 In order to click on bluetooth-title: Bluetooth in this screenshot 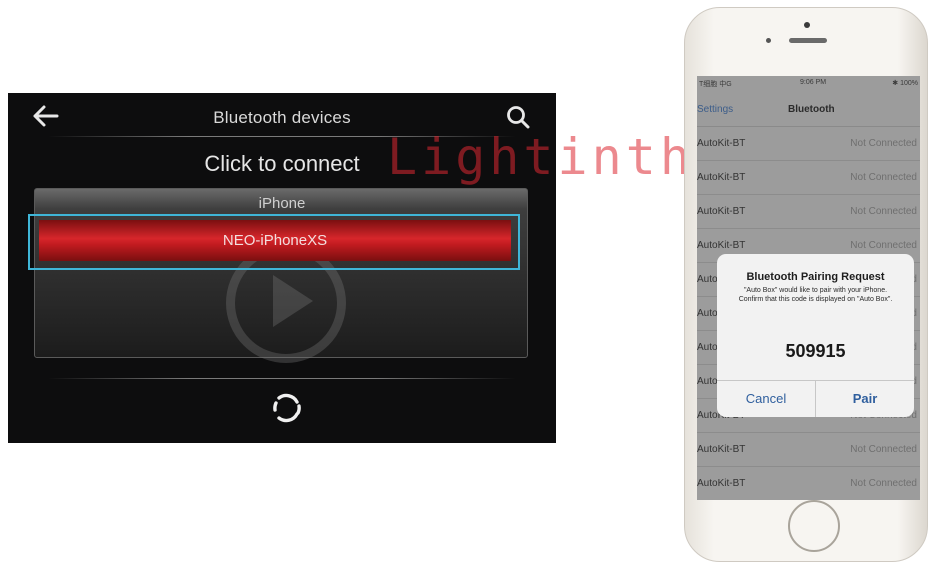, I will do `click(811, 109)`.